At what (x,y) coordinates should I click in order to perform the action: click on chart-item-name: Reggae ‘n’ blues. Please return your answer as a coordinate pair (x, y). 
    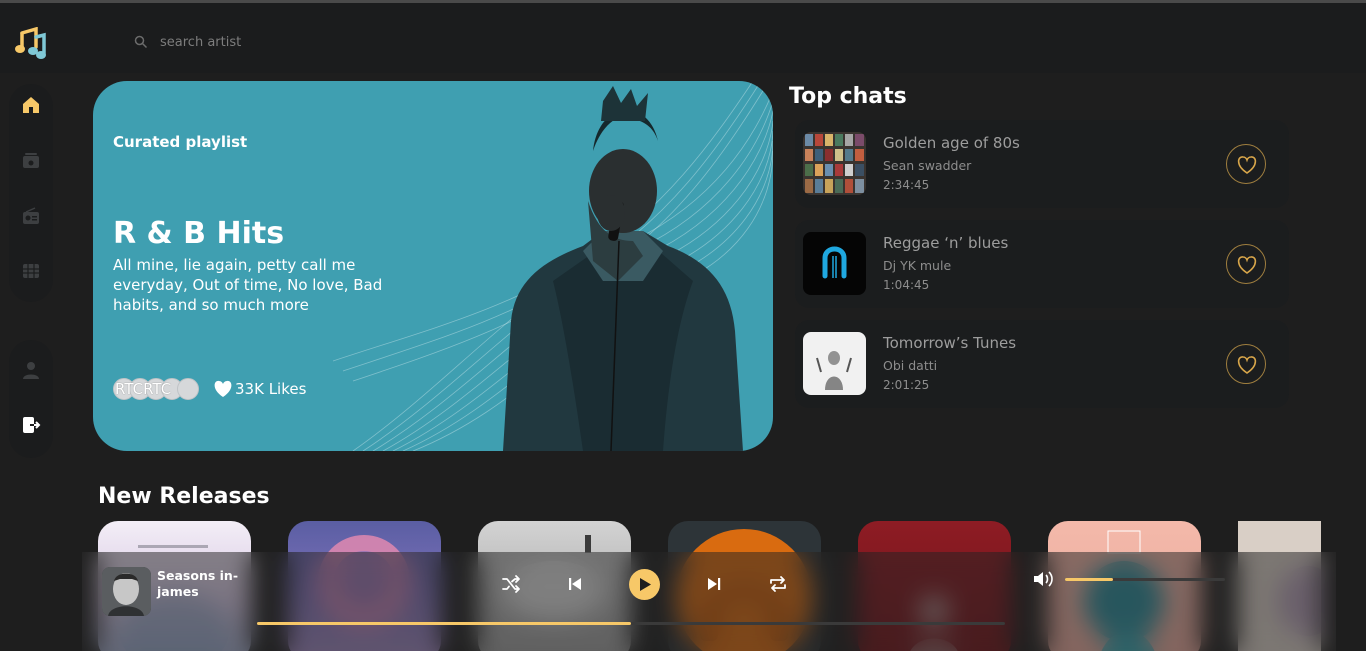
    Looking at the image, I should click on (946, 243).